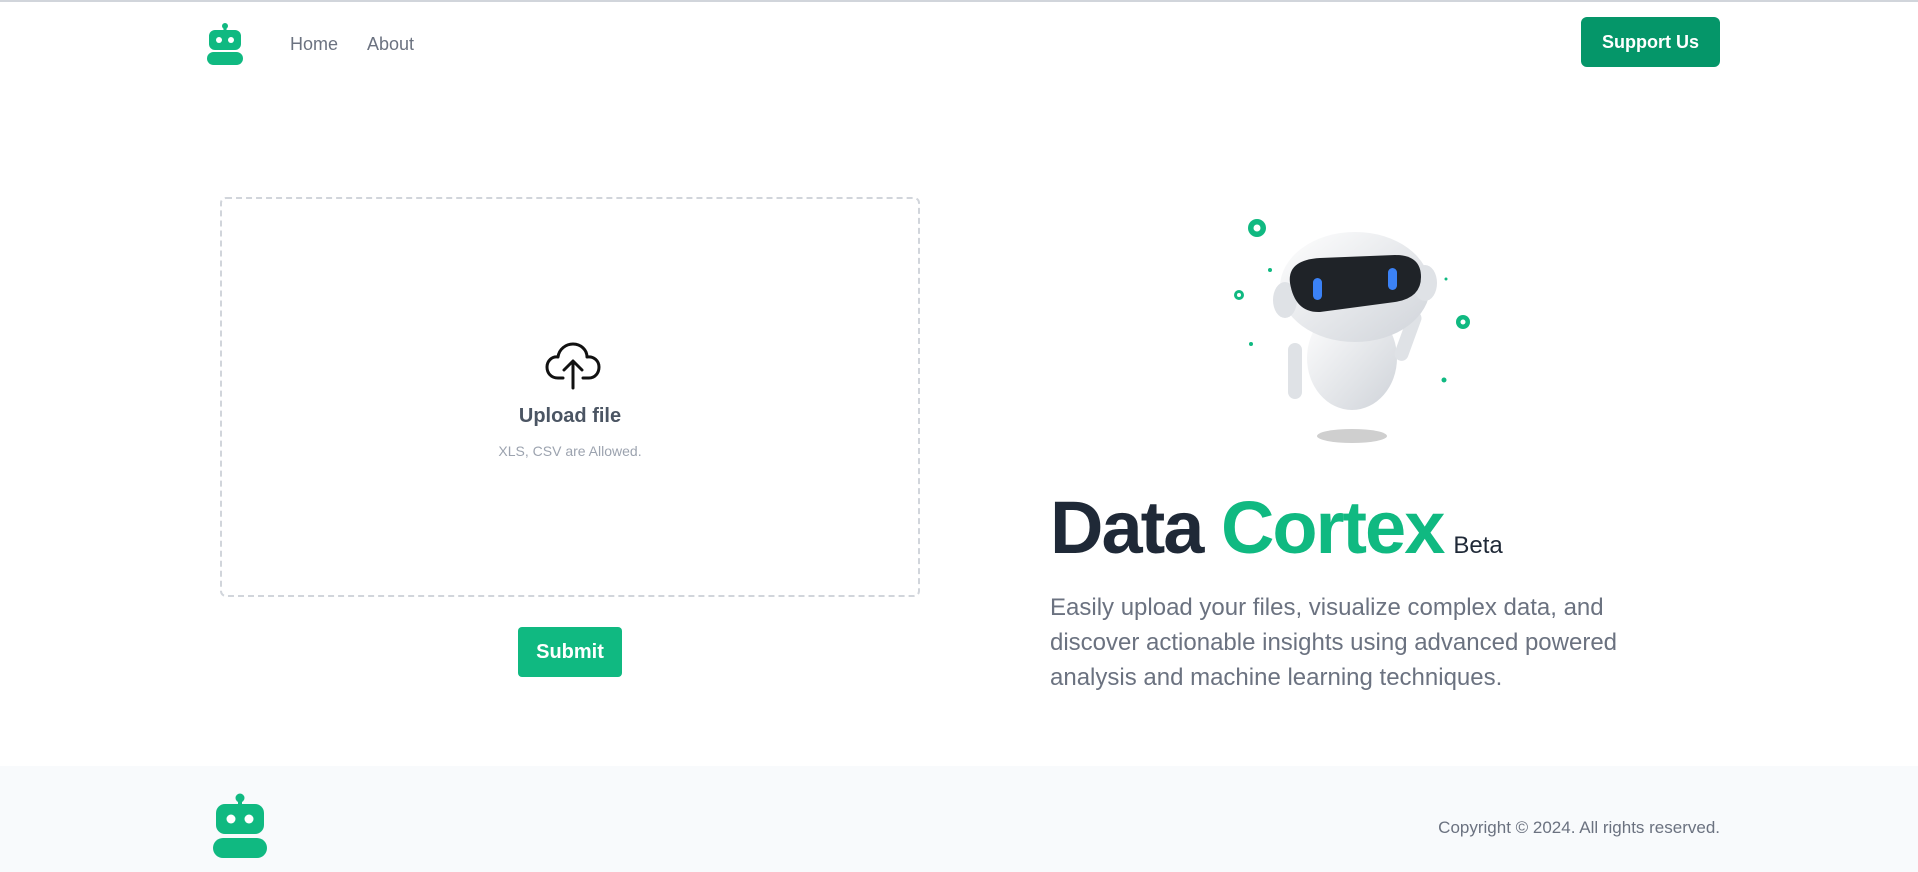 This screenshot has height=872, width=1918. Describe the element at coordinates (959, 819) in the screenshot. I see `site-footer: Copyright © 2024. All rights reserved.` at that location.